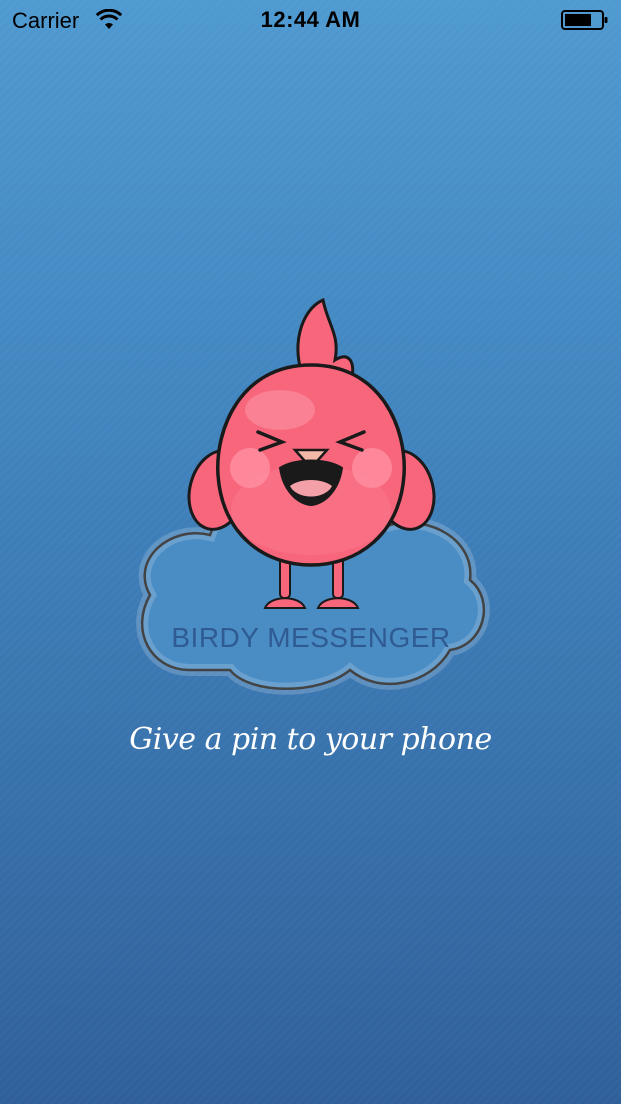 The image size is (621, 1104). What do you see at coordinates (311, 637) in the screenshot?
I see `brand-name: BIRDY MESSENGER` at bounding box center [311, 637].